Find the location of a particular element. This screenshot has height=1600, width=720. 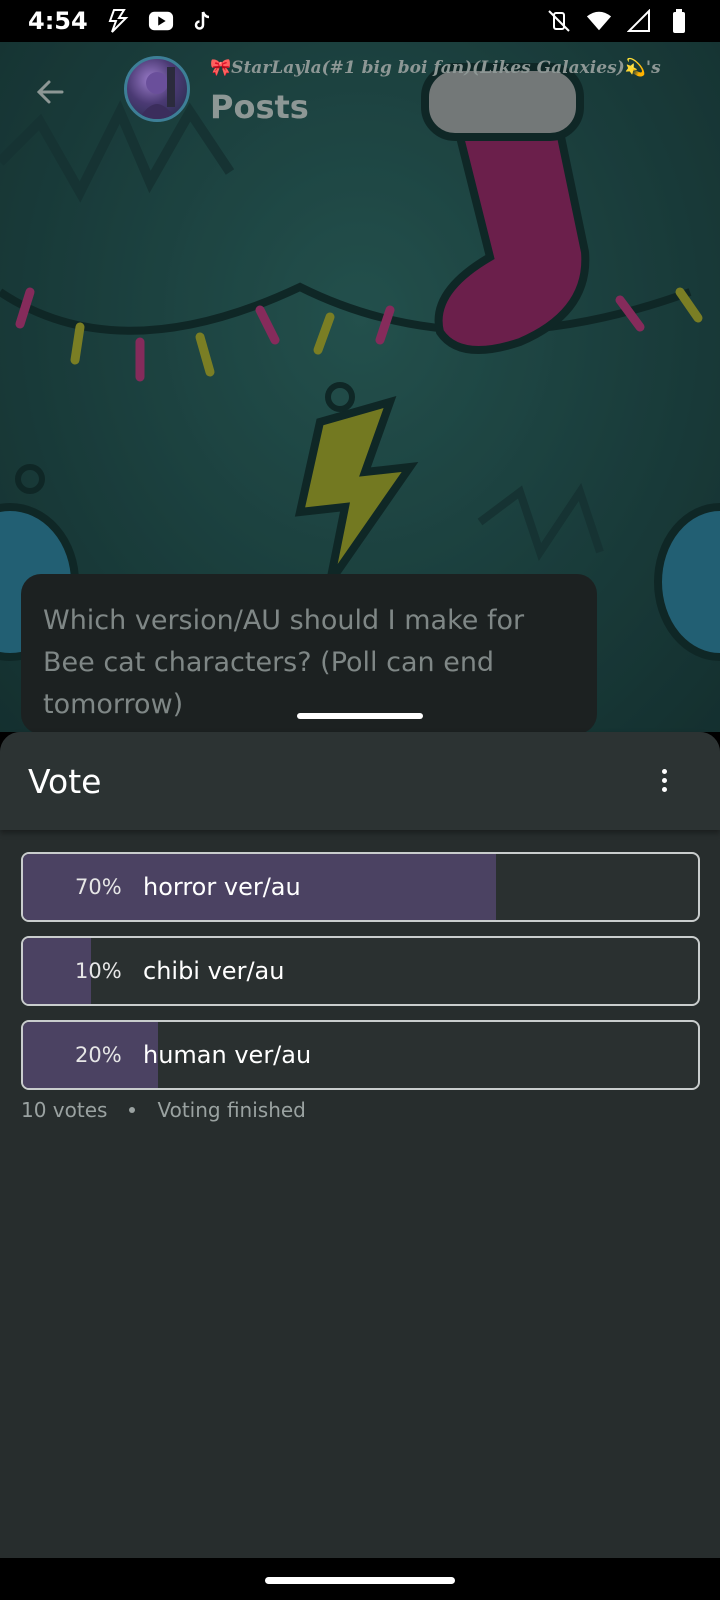

signal-icon is located at coordinates (639, 21).